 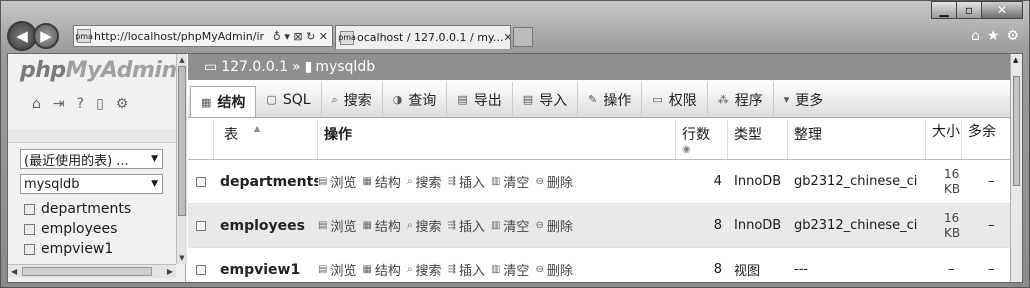 I want to click on header-size: 大小, so click(x=944, y=139).